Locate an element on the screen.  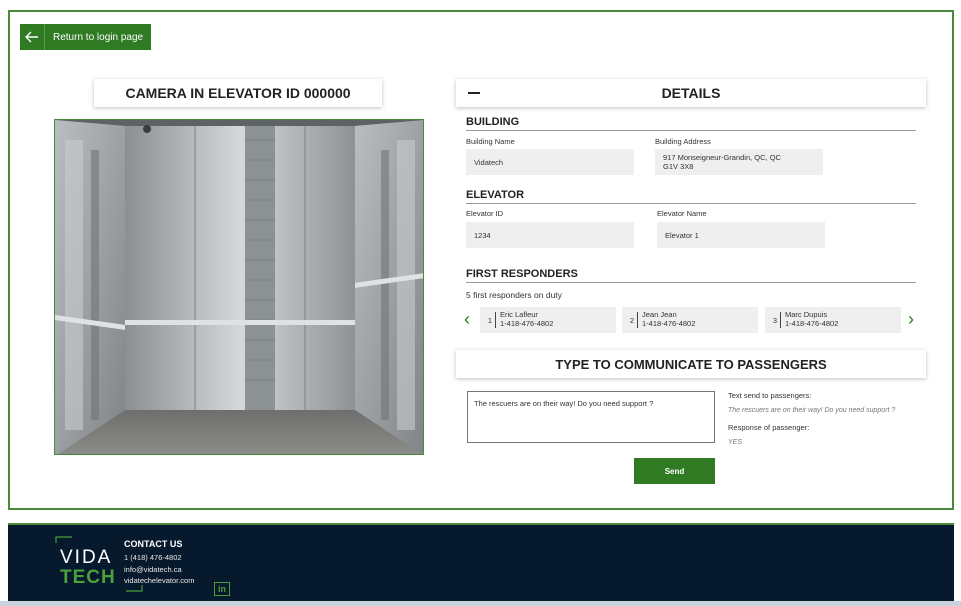
elevator-id-label: Elevator ID is located at coordinates (485, 213).